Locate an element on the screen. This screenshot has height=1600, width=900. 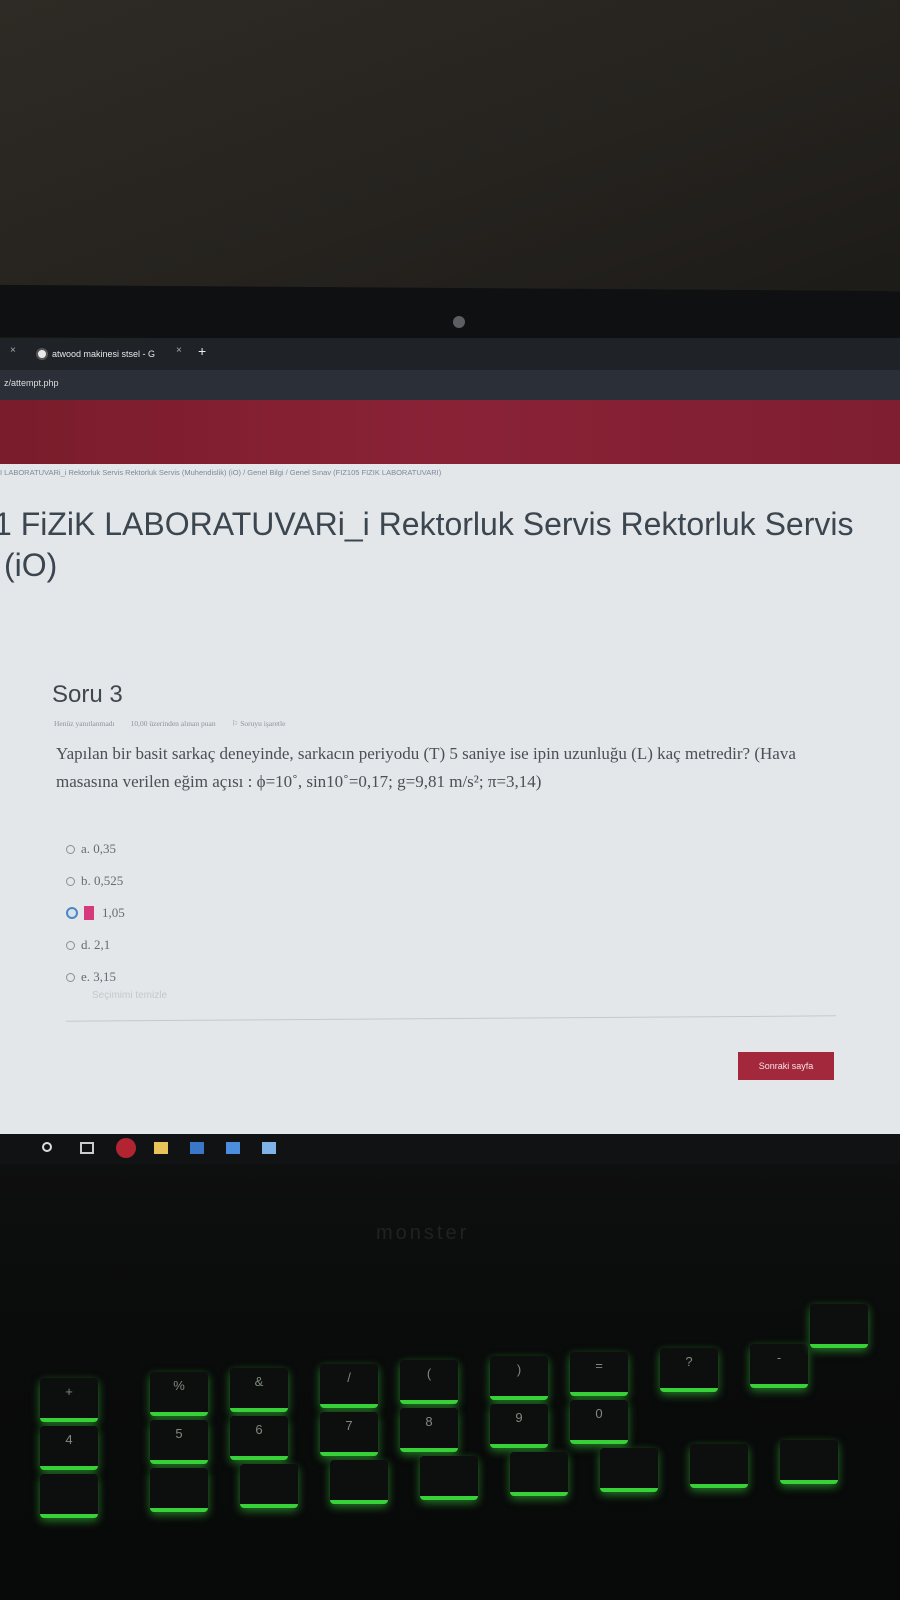
flag-icon: ⚐ is located at coordinates (235, 723).